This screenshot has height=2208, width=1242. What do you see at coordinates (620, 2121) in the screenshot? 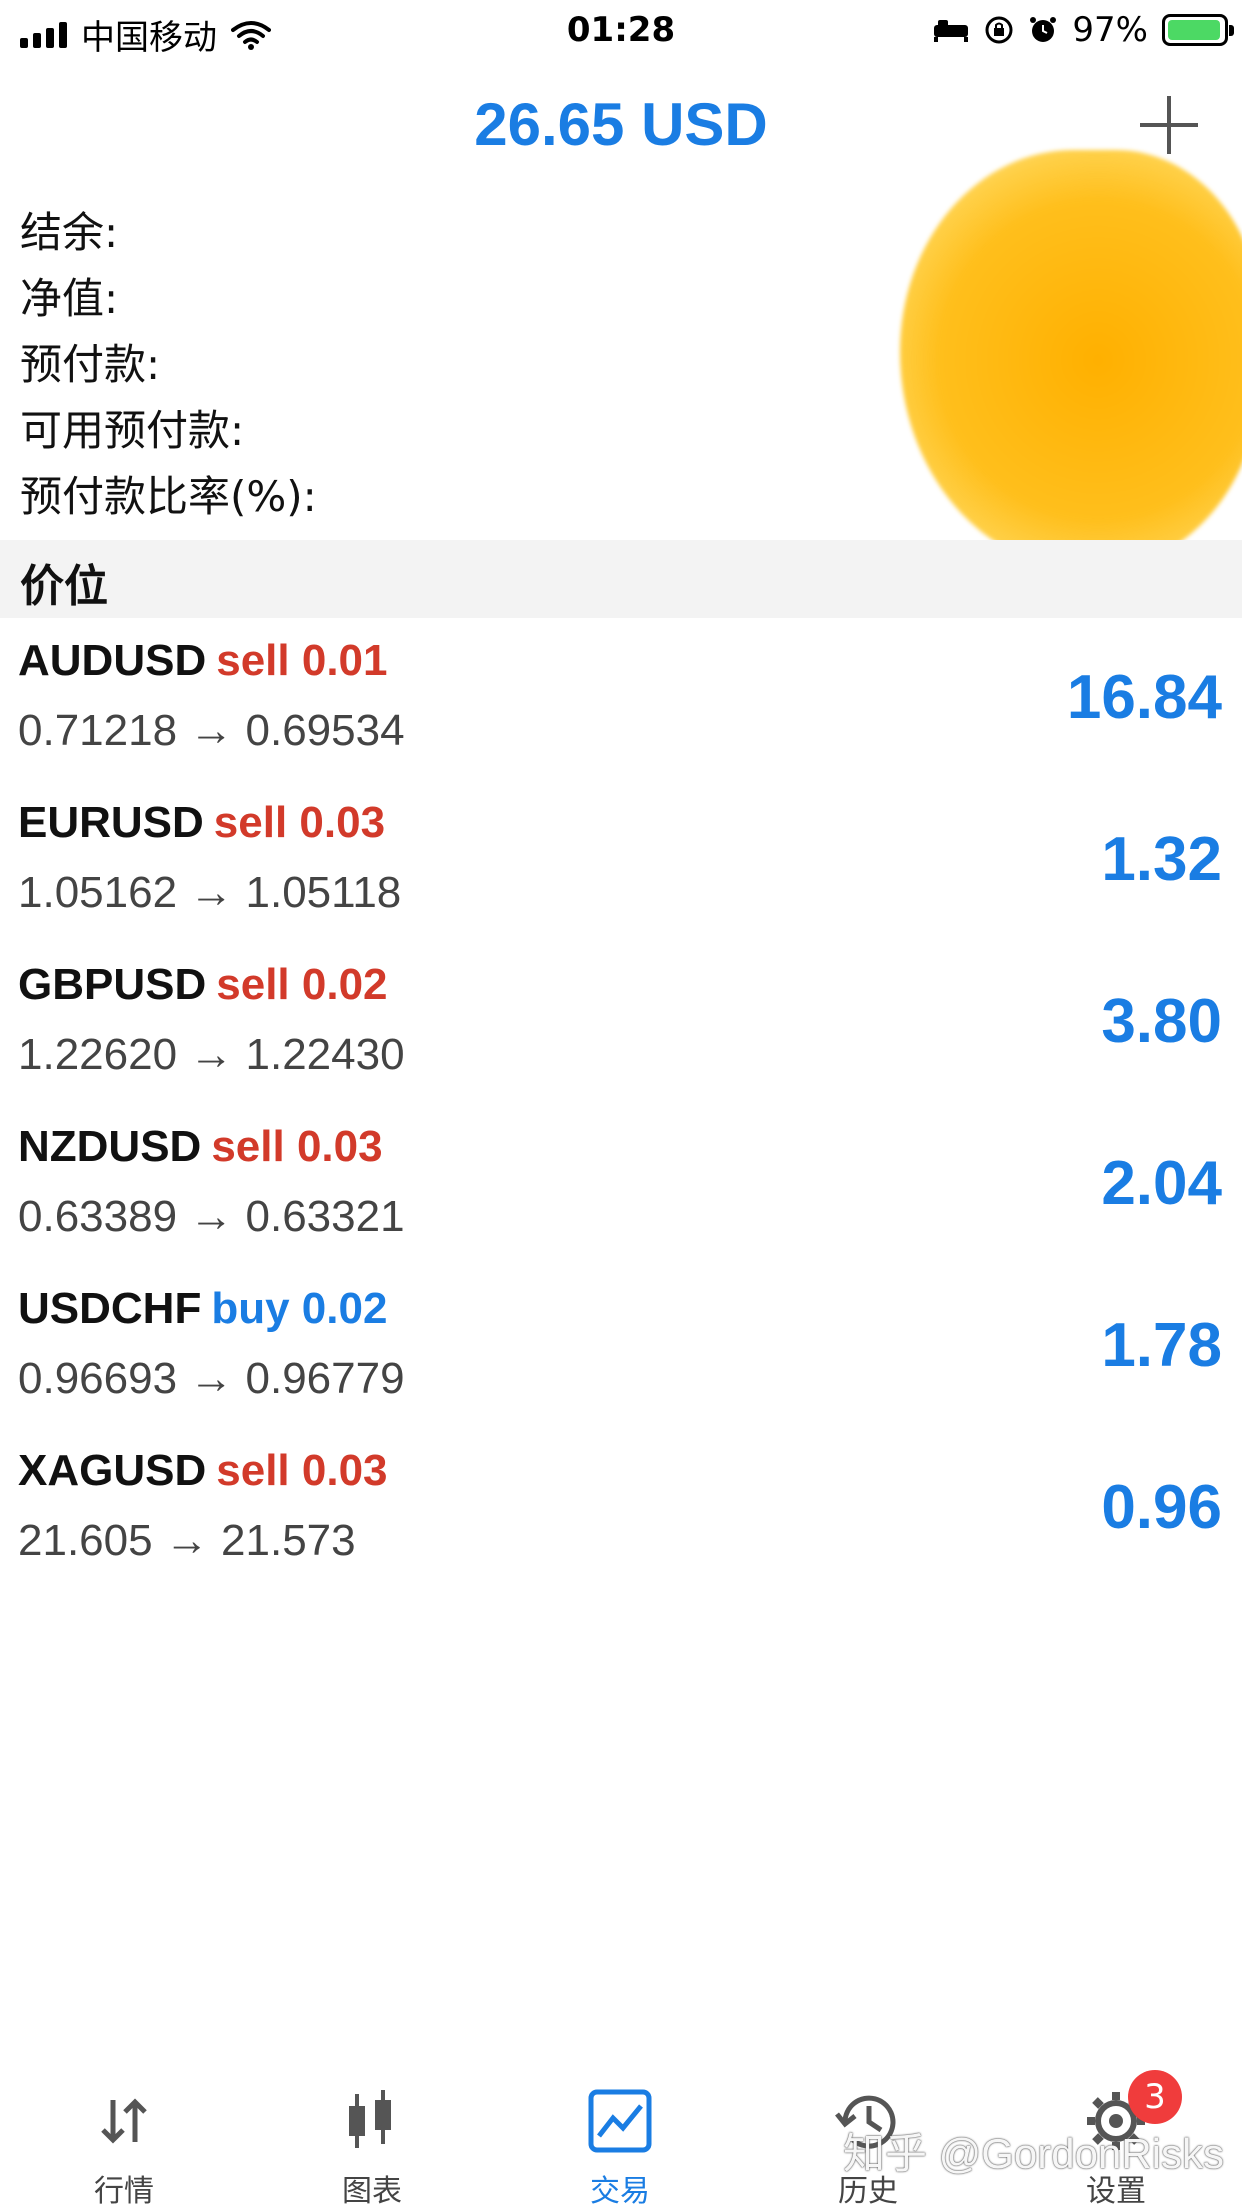
I see `trade-icon` at bounding box center [620, 2121].